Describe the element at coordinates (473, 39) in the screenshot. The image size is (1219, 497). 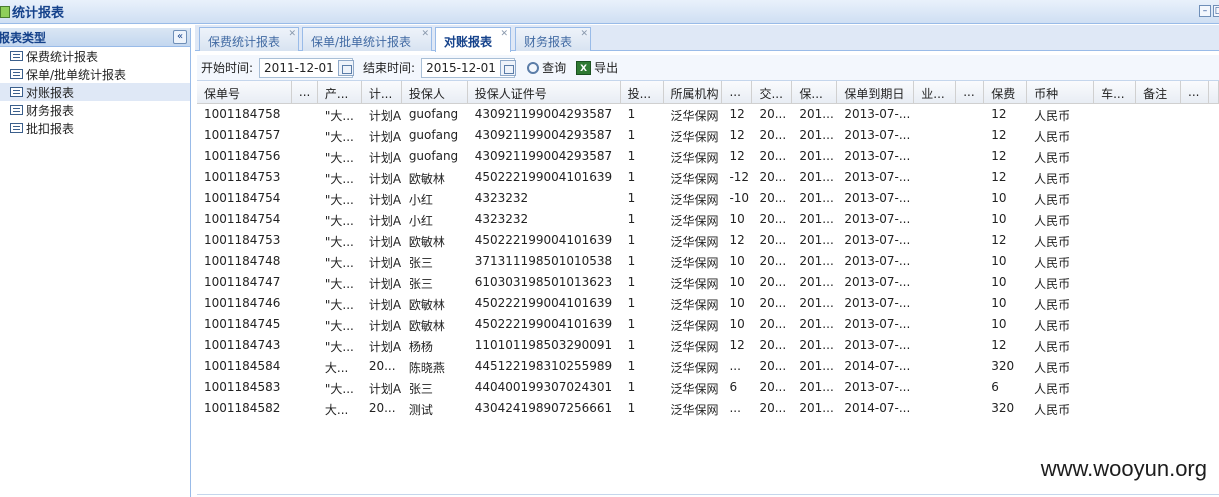
I see `tab: 对账报表 ✕` at that location.